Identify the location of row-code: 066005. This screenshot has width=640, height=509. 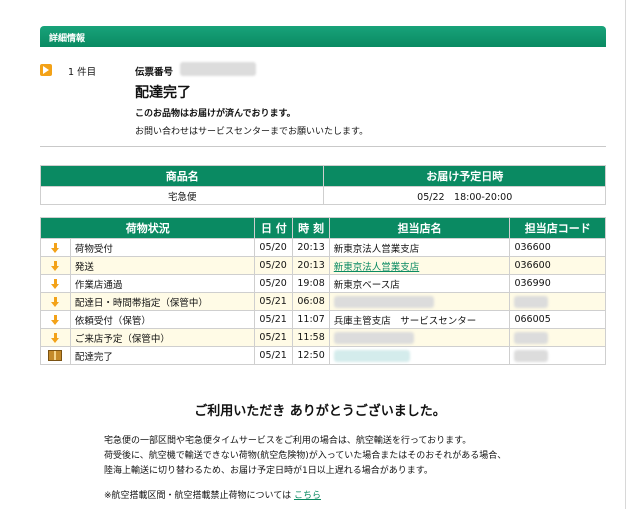
(557, 319).